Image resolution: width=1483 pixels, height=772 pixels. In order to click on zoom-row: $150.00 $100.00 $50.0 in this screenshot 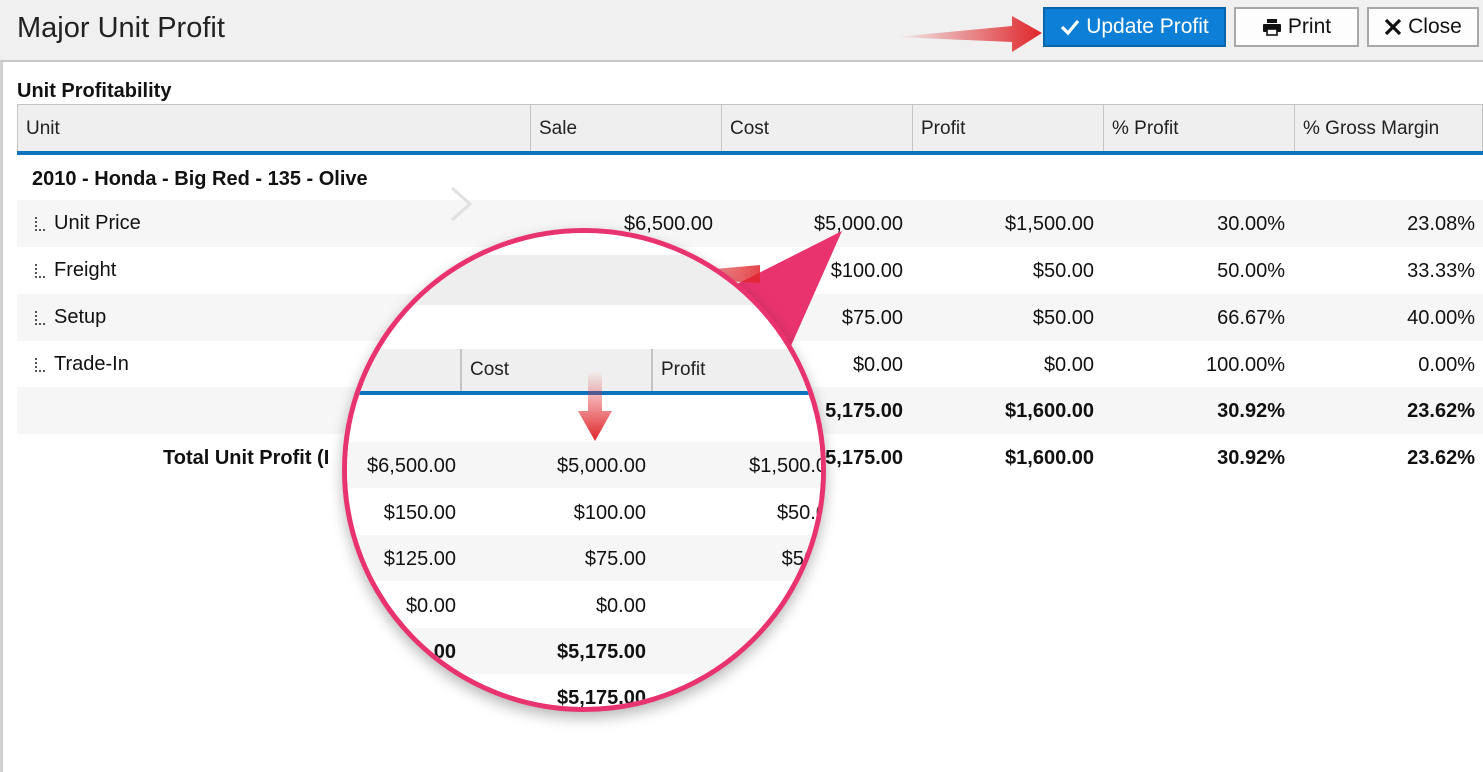, I will do `click(586, 512)`.